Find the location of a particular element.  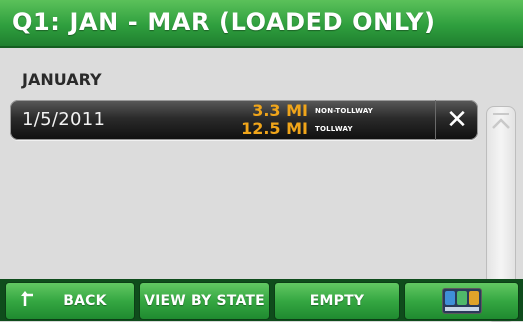

empty-button: EMPTY is located at coordinates (337, 301).